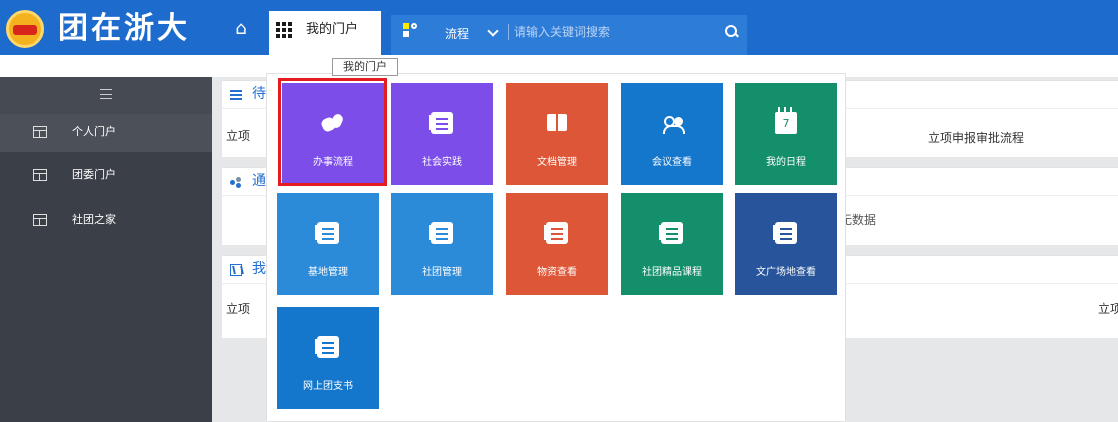 The height and width of the screenshot is (422, 1118). What do you see at coordinates (493, 31) in the screenshot?
I see `chevron-down-icon` at bounding box center [493, 31].